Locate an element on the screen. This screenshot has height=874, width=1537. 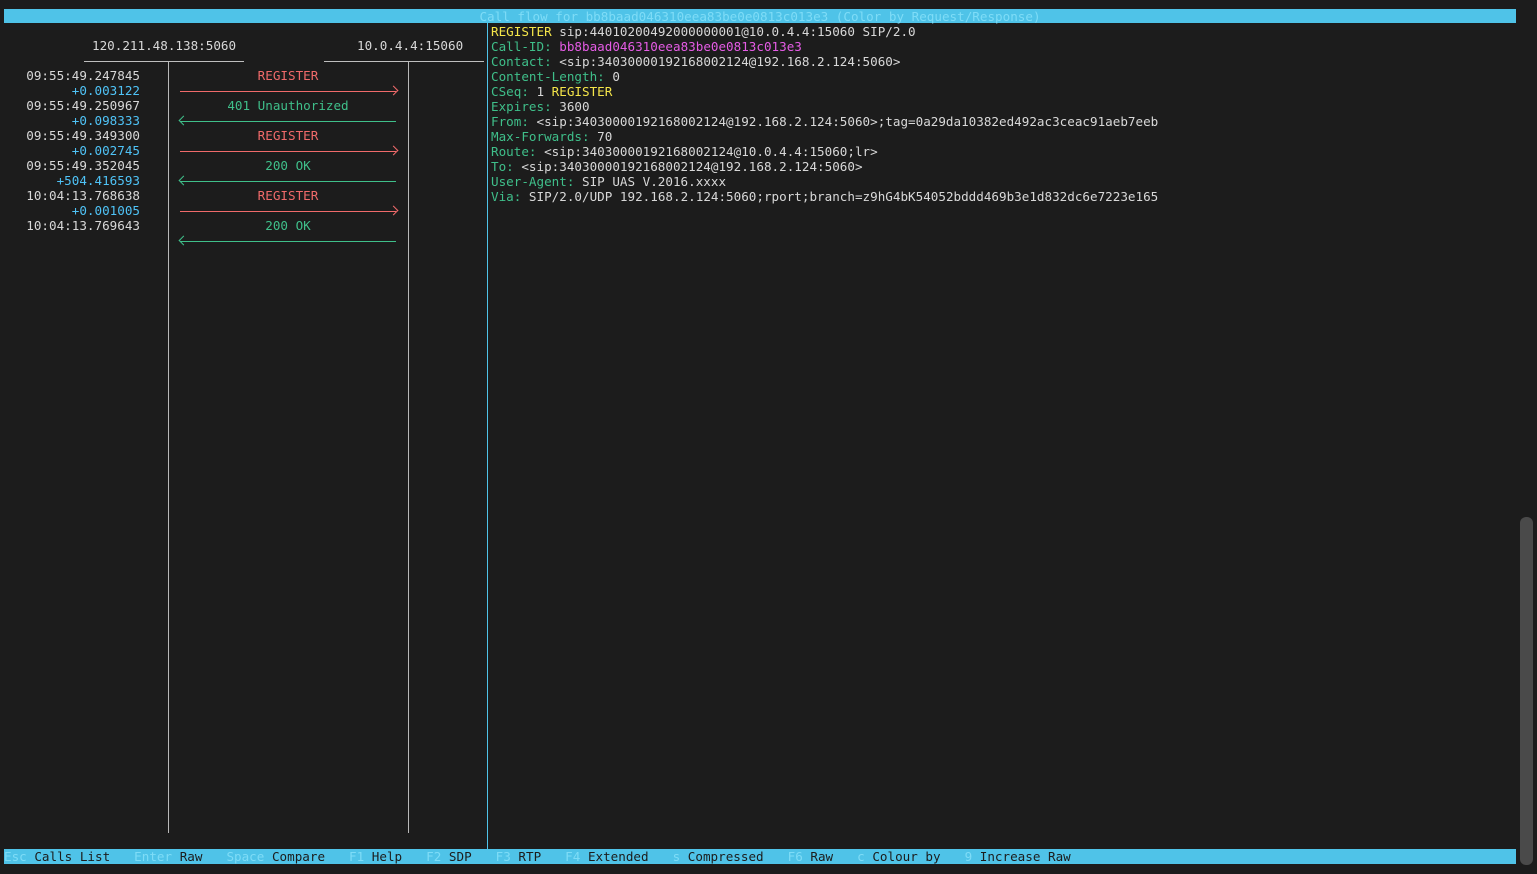
header-name: Via: is located at coordinates (506, 196).